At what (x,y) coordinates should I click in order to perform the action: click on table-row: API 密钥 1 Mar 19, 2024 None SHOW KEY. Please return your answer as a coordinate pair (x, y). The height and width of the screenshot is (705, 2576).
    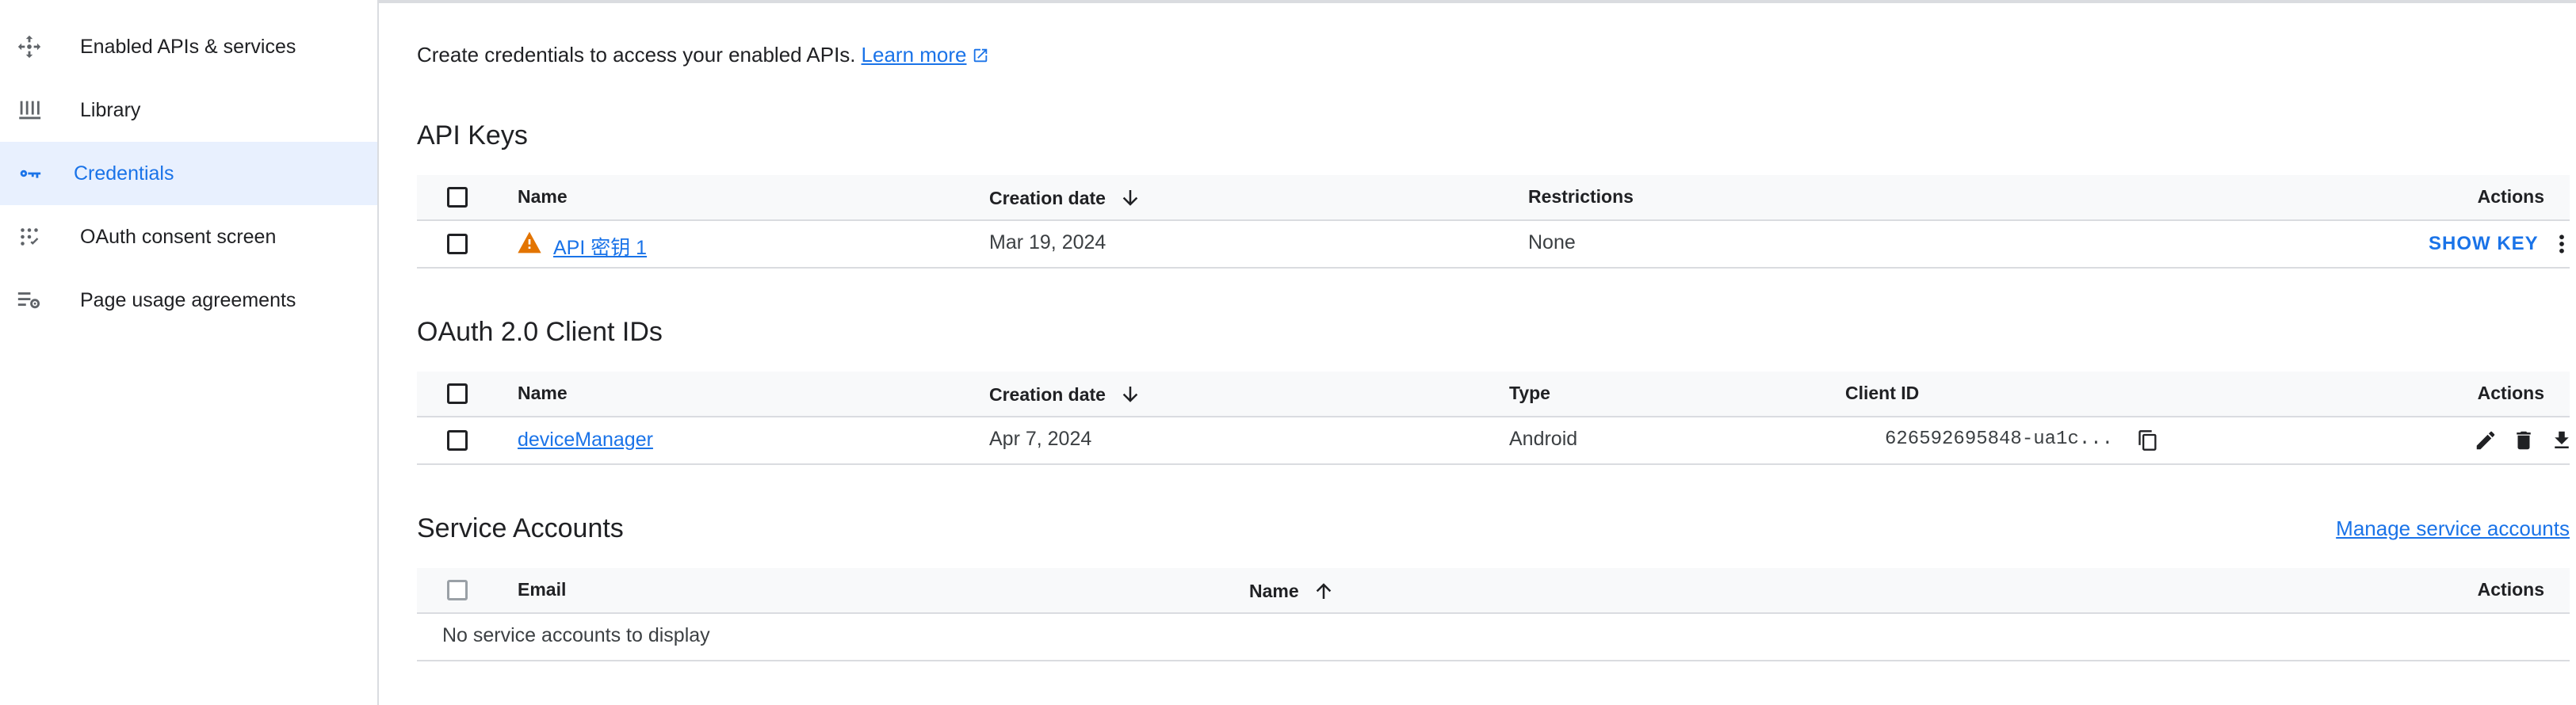
    Looking at the image, I should click on (1493, 245).